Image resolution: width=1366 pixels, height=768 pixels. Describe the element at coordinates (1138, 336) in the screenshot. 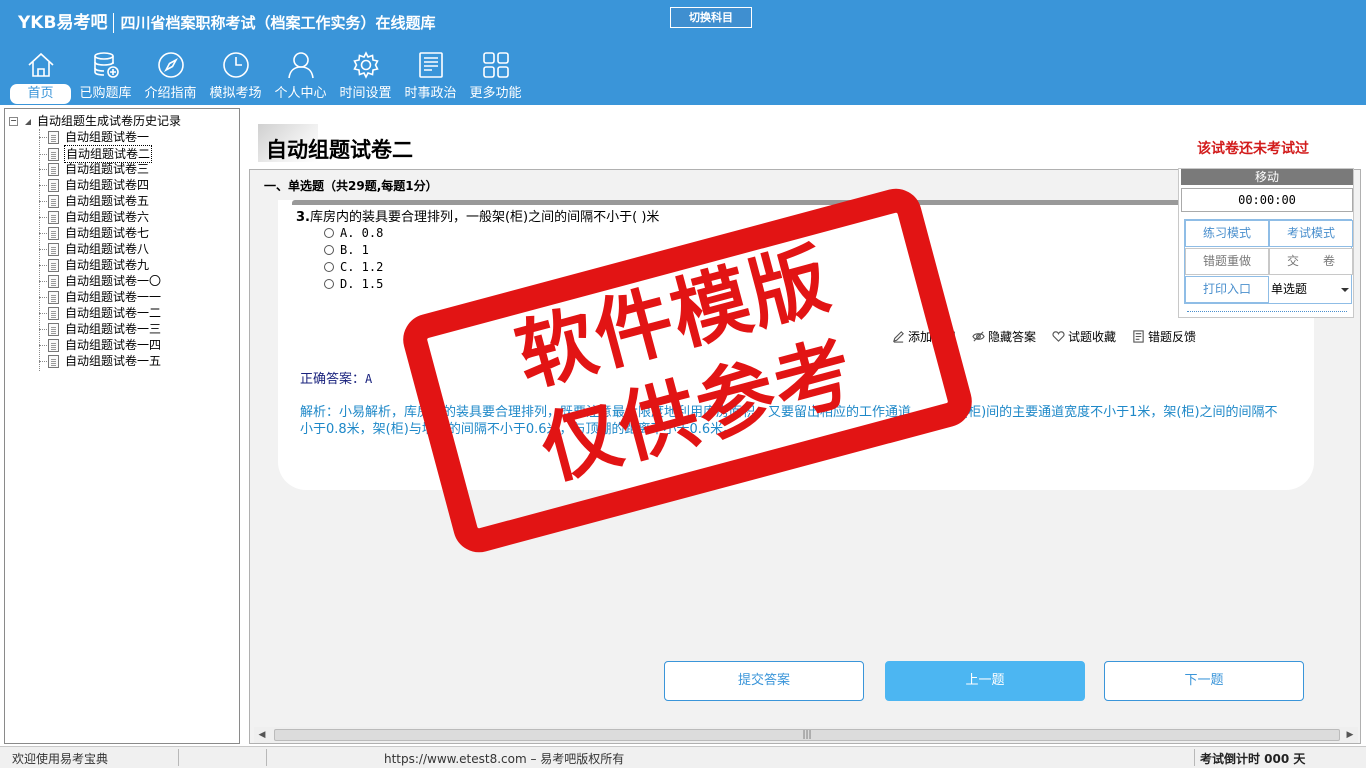

I see `feedback-icon` at that location.